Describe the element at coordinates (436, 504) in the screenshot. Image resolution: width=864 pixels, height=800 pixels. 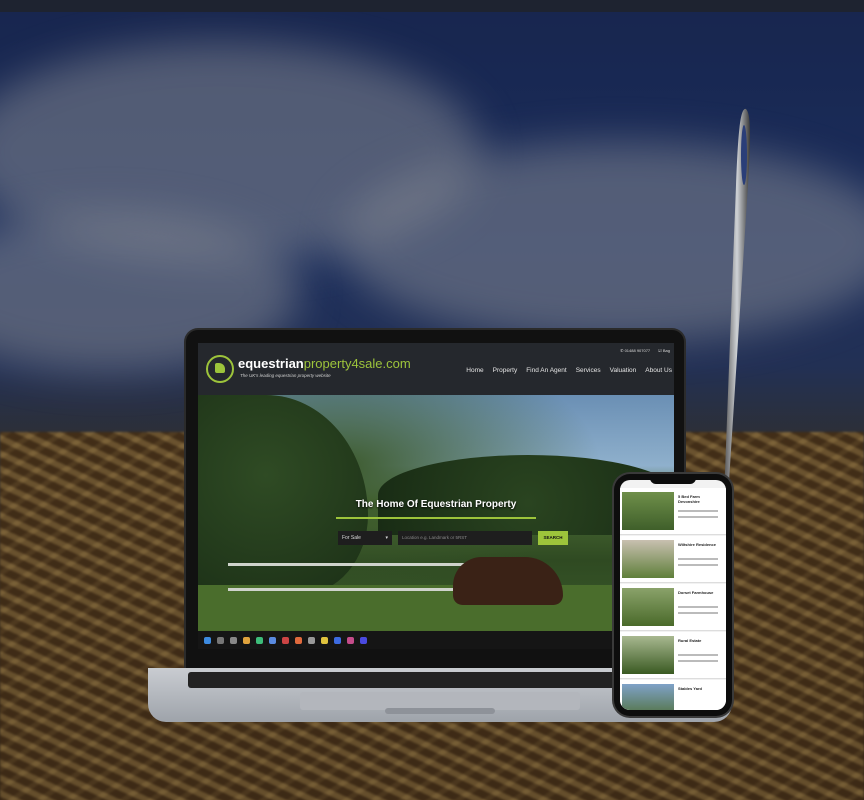
I see `hero-title: The Home Of Equestrian Property` at that location.